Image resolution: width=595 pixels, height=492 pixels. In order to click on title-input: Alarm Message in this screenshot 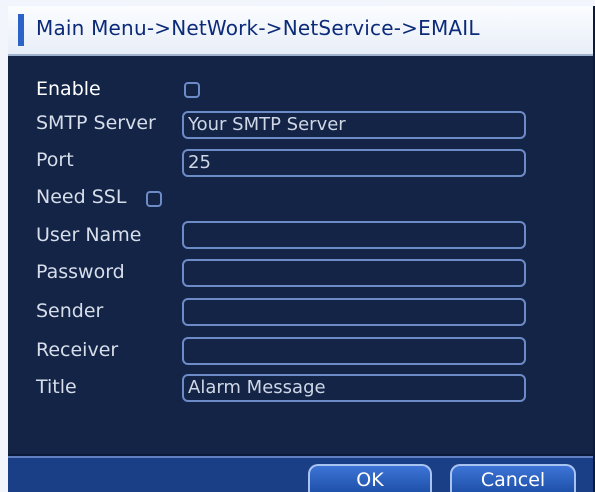, I will do `click(354, 388)`.